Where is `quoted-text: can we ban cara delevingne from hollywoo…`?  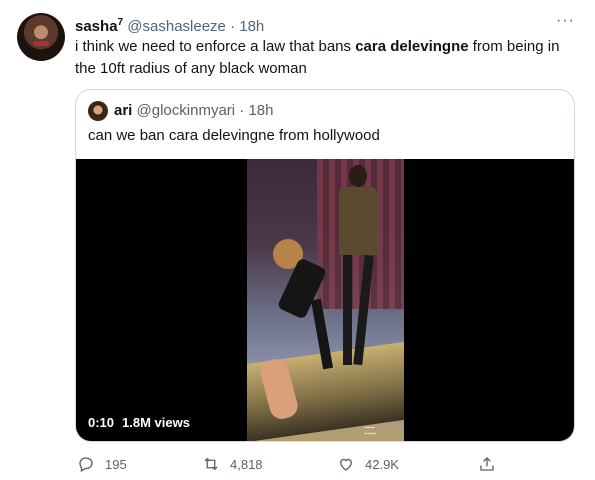
quoted-text: can we ban cara delevingne from hollywoo… is located at coordinates (234, 135).